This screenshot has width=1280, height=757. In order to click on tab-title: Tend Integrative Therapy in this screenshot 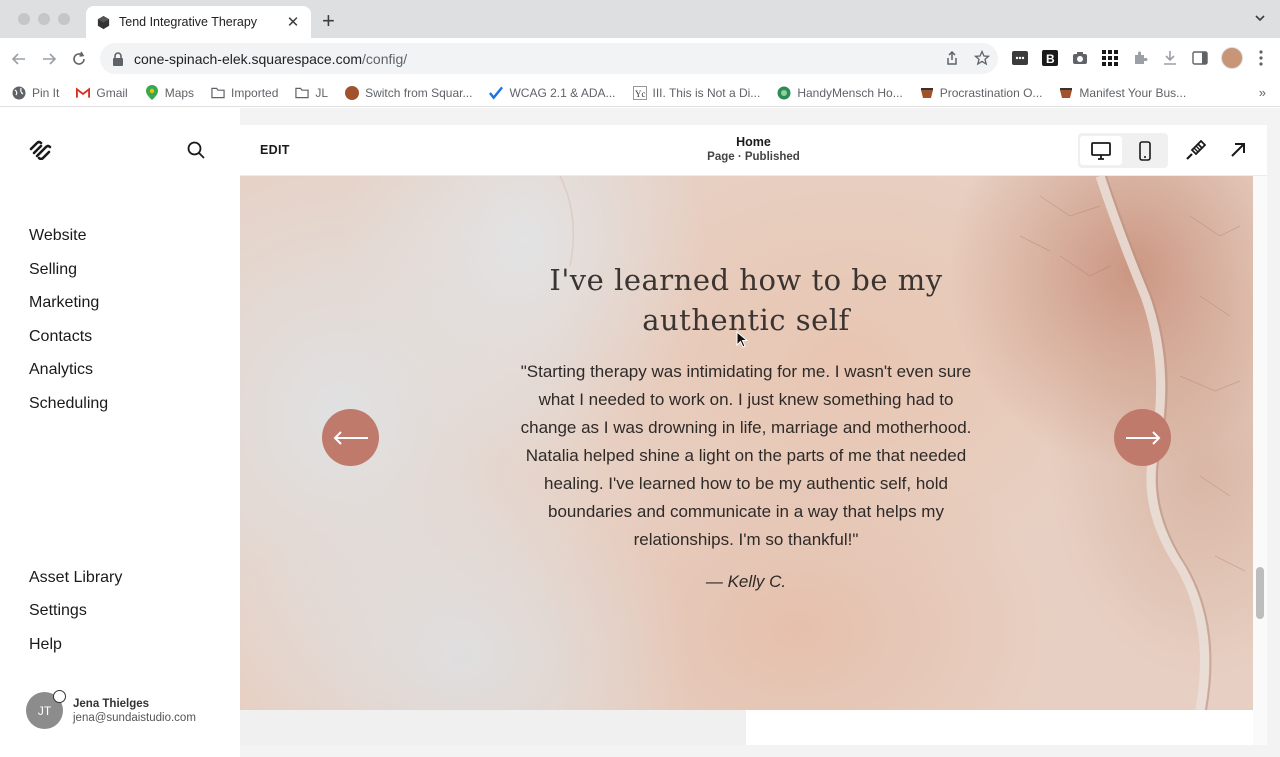, I will do `click(188, 22)`.